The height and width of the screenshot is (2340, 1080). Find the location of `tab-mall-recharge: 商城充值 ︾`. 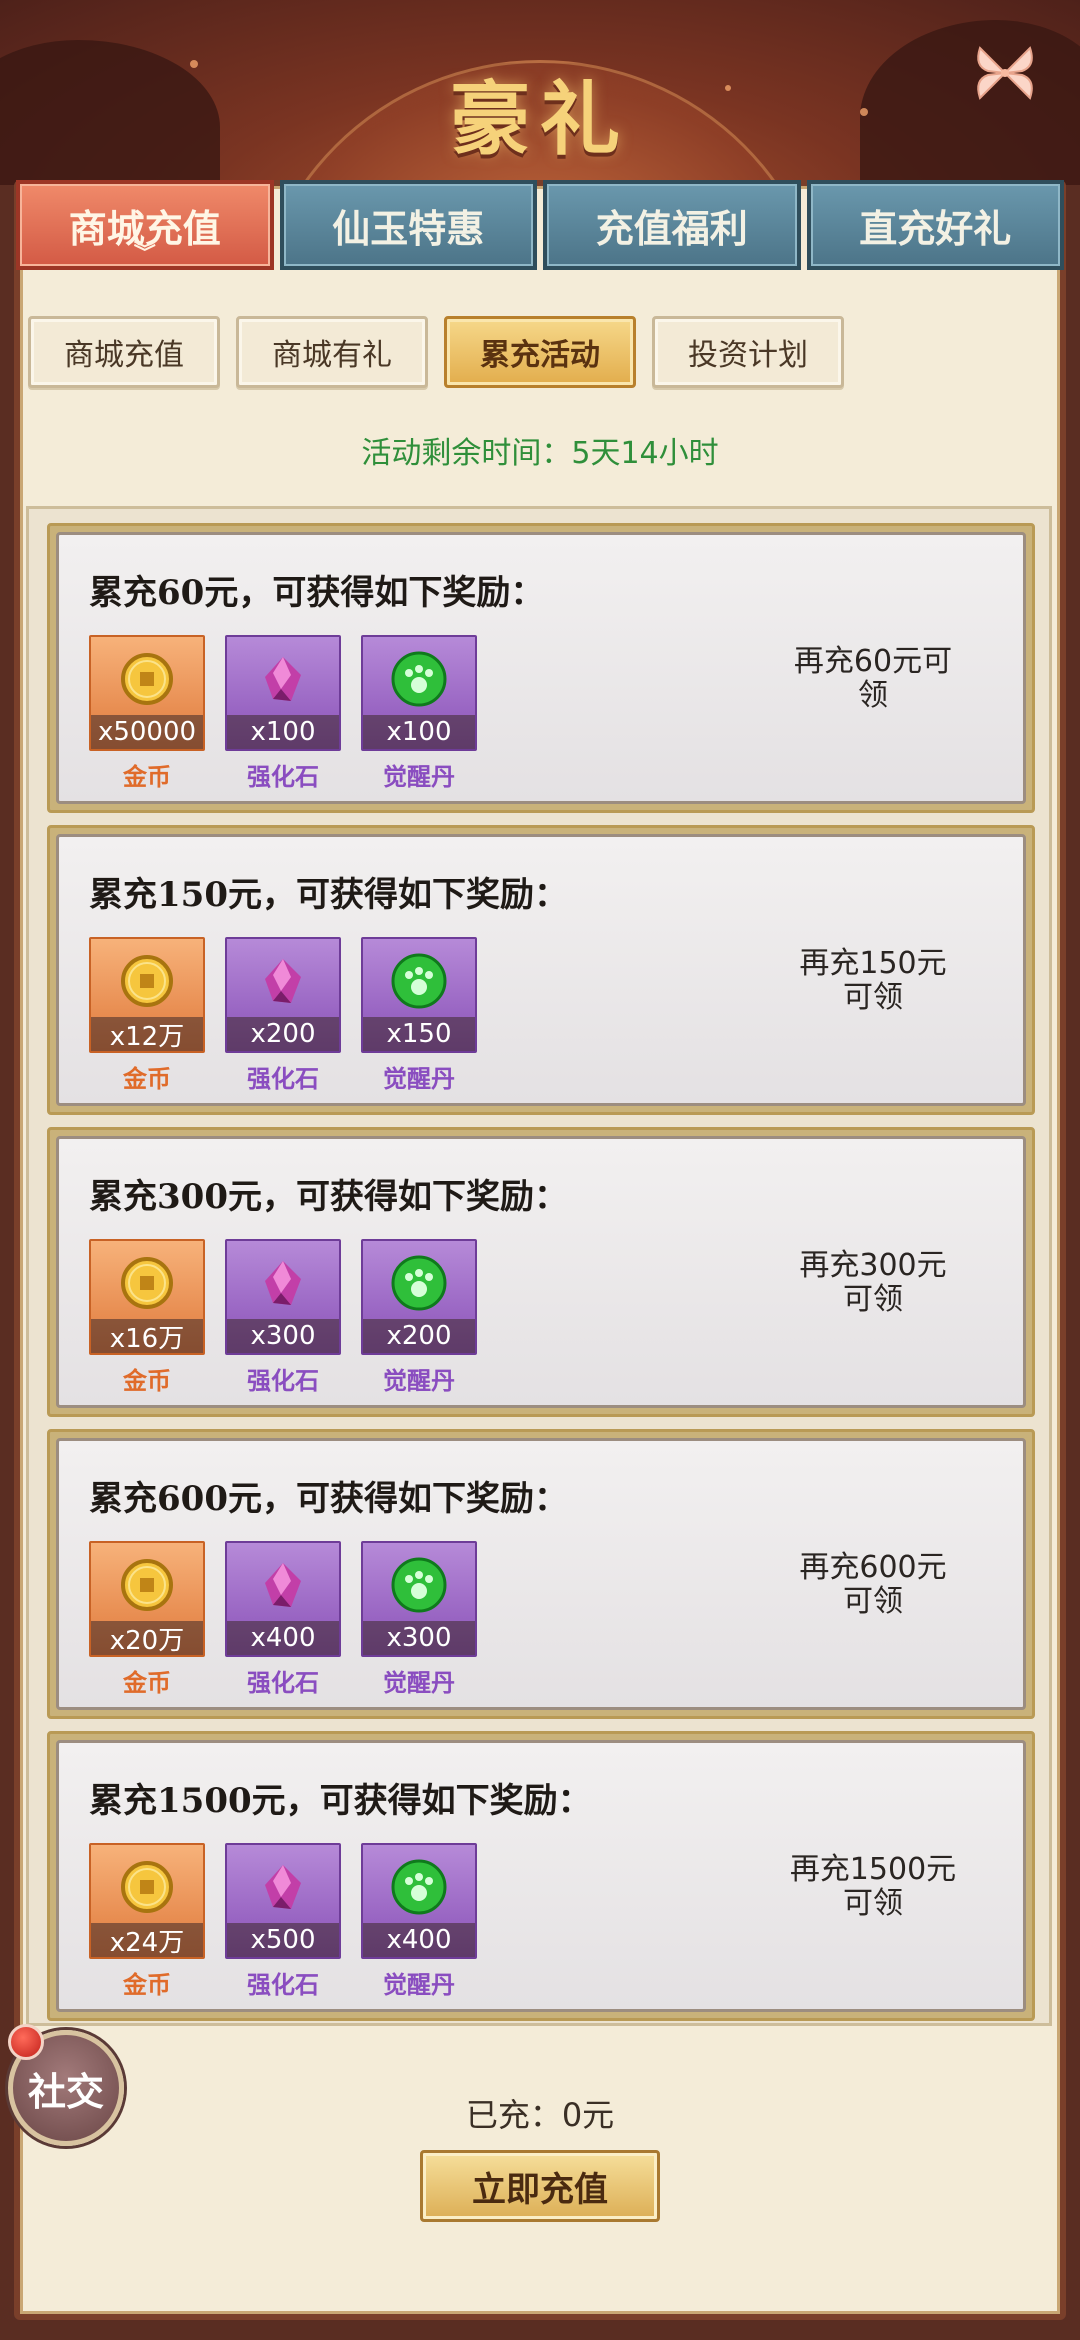

tab-mall-recharge: 商城充值 ︾ is located at coordinates (145, 225).